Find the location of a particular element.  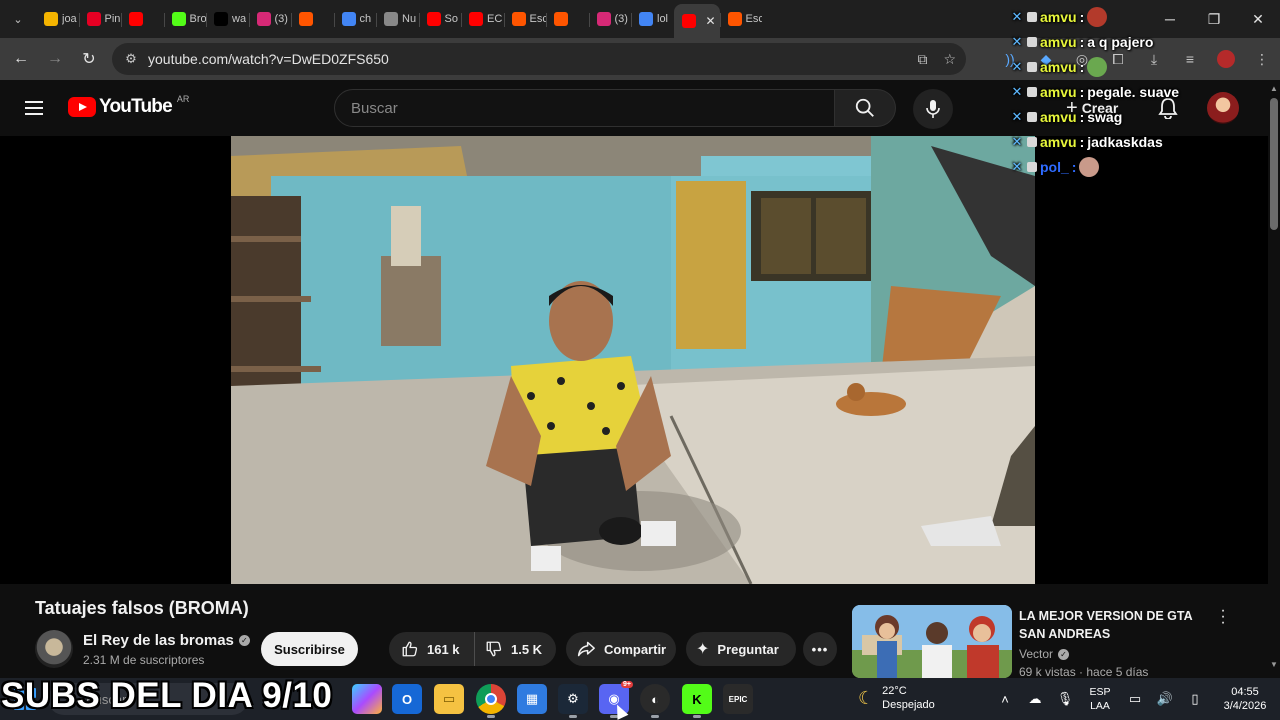

weather-text: 22°C Despejado is located at coordinates (908, 698).